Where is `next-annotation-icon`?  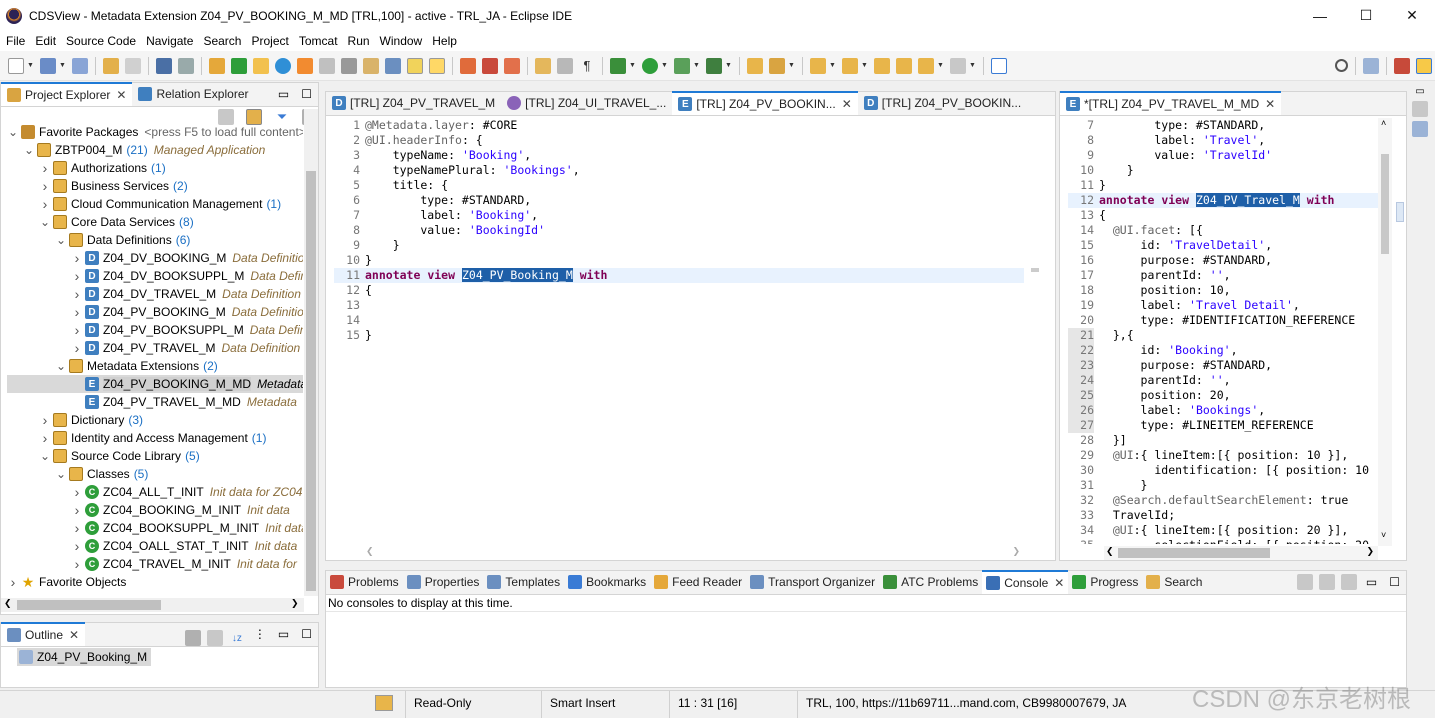 next-annotation-icon is located at coordinates (818, 65).